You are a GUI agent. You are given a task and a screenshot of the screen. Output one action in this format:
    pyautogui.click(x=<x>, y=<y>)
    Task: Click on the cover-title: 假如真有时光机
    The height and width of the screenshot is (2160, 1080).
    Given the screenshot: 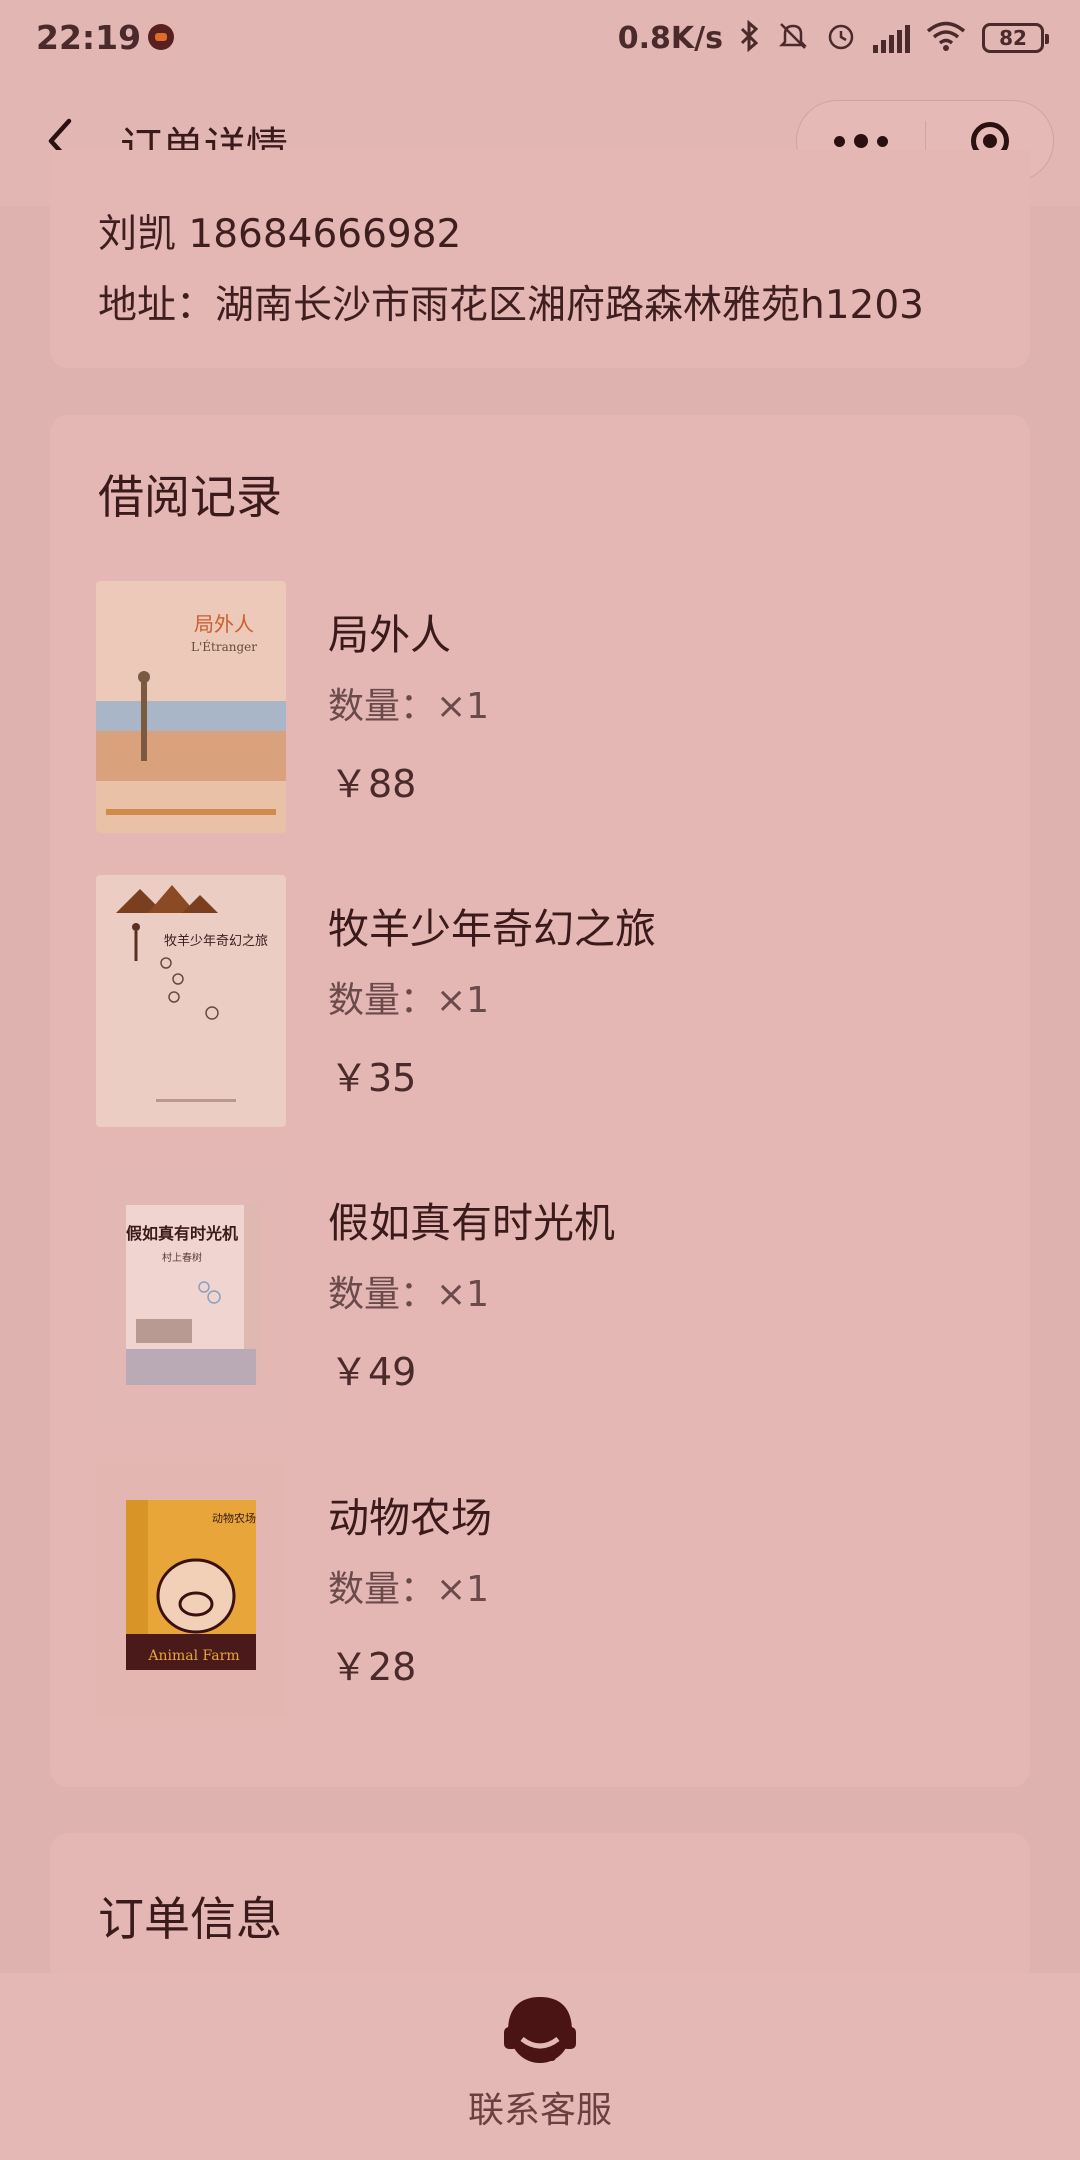 What is the action you would take?
    pyautogui.click(x=182, y=1233)
    